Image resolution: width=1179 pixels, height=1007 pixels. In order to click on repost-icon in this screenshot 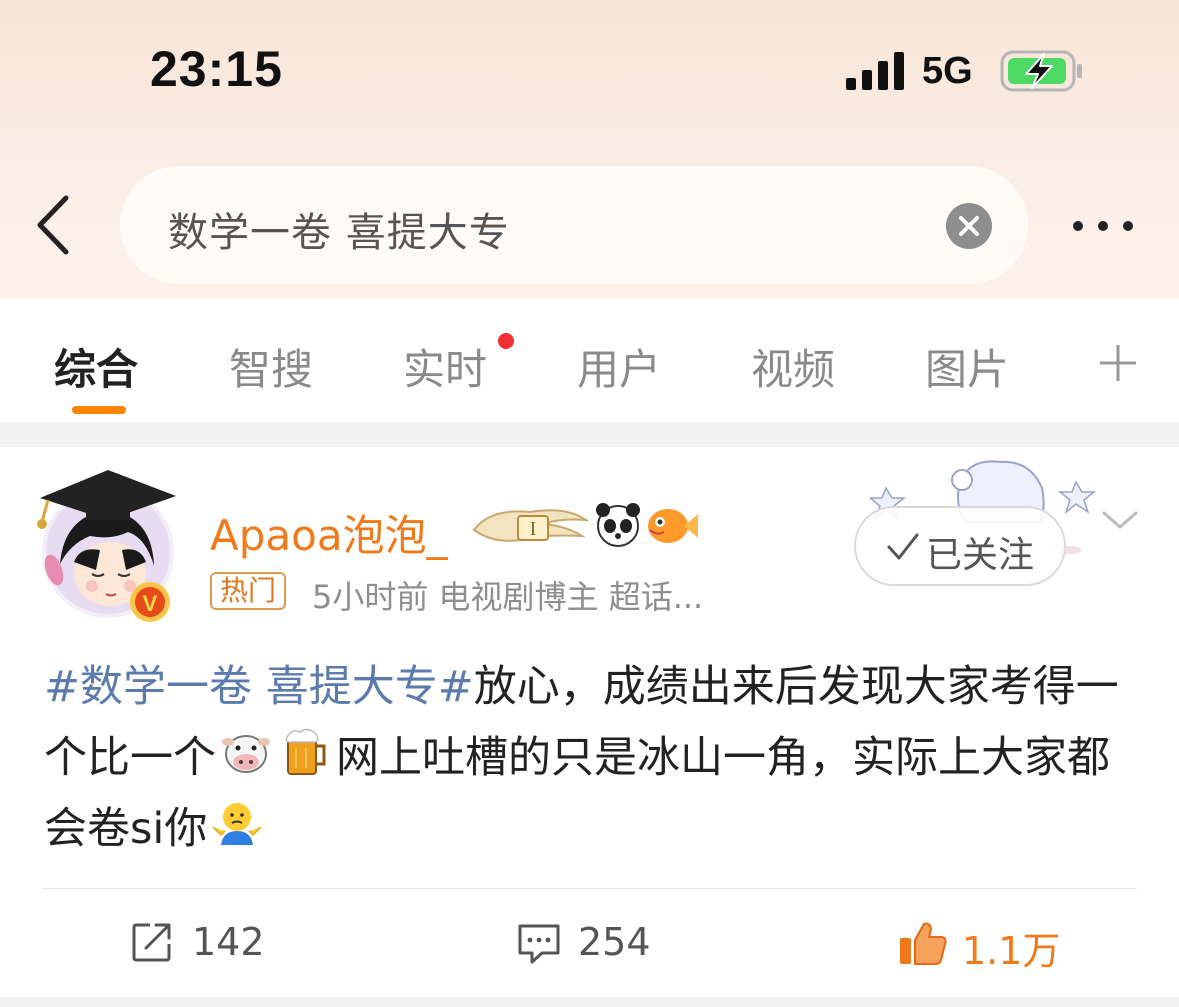, I will do `click(151, 942)`.